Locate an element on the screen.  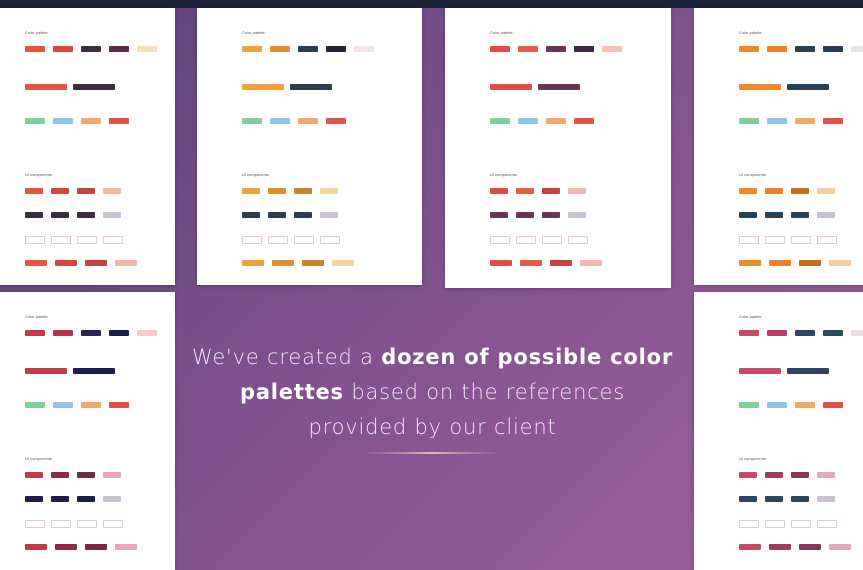
headline-text-3: provided by our client is located at coordinates (432, 427).